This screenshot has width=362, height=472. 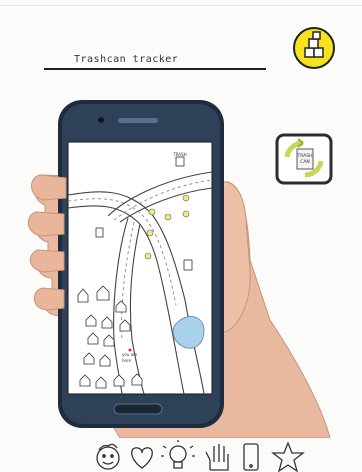 What do you see at coordinates (179, 154) in the screenshot?
I see `map-bin-label: TRASH` at bounding box center [179, 154].